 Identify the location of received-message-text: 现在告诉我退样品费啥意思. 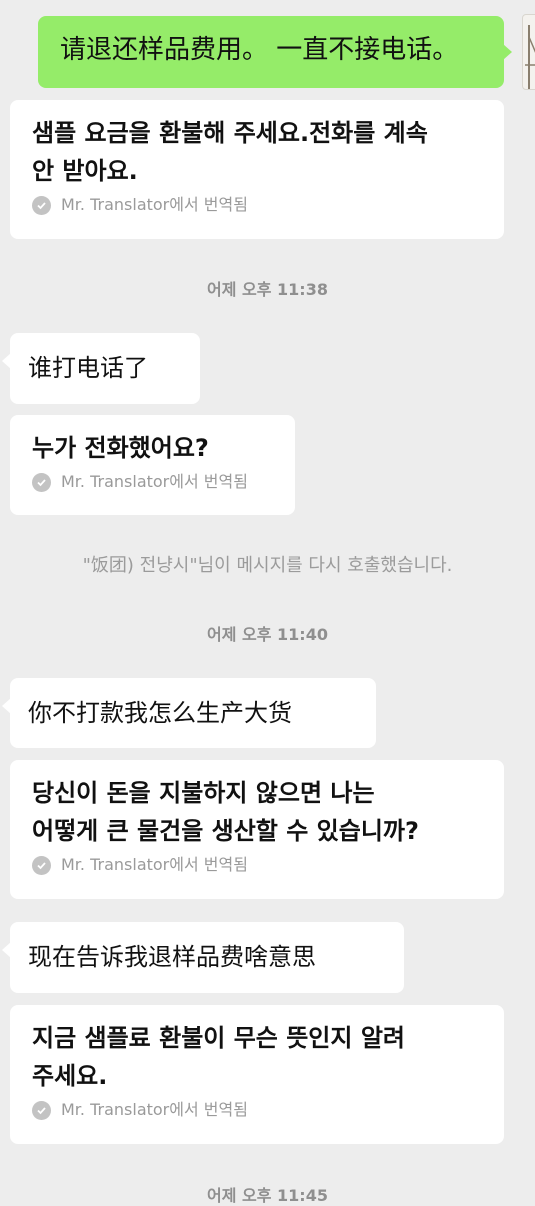
(172, 957).